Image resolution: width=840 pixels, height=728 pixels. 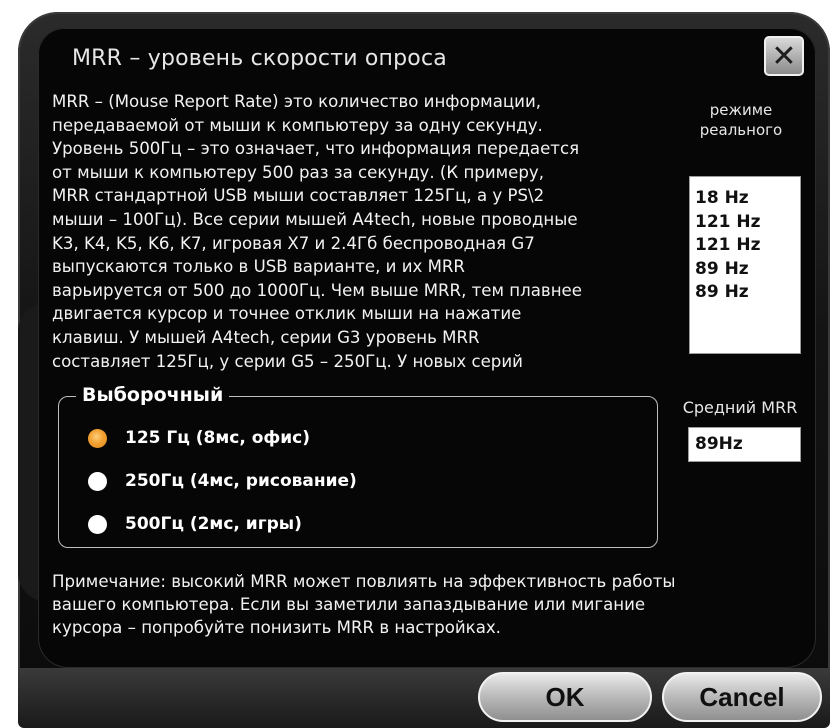 I want to click on hz-list-item: 18 Hz, so click(x=722, y=198).